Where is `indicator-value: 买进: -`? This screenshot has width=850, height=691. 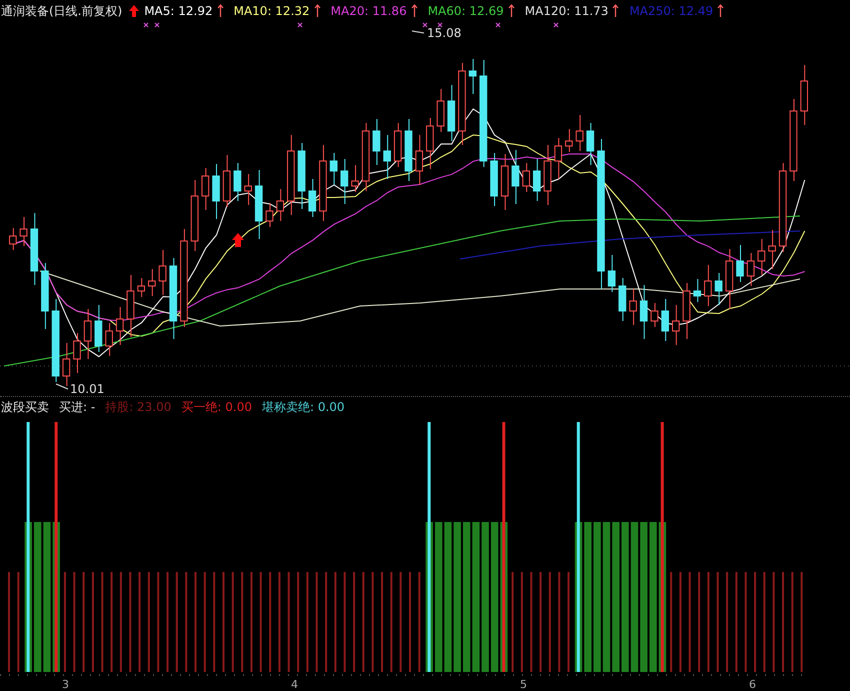 indicator-value: 买进: - is located at coordinates (77, 407).